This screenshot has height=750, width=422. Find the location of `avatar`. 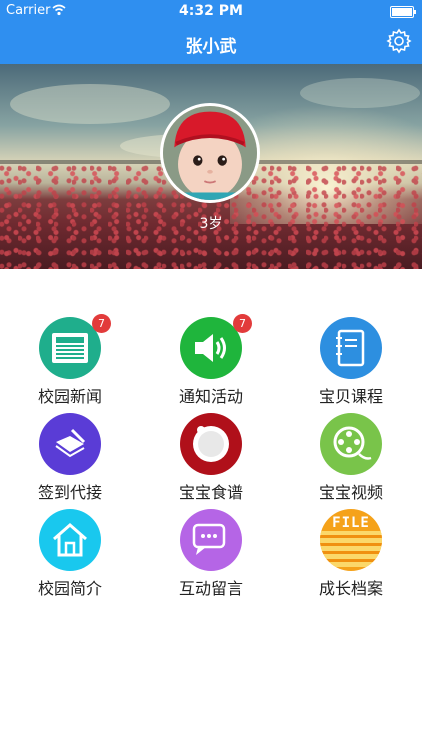

avatar is located at coordinates (210, 153).